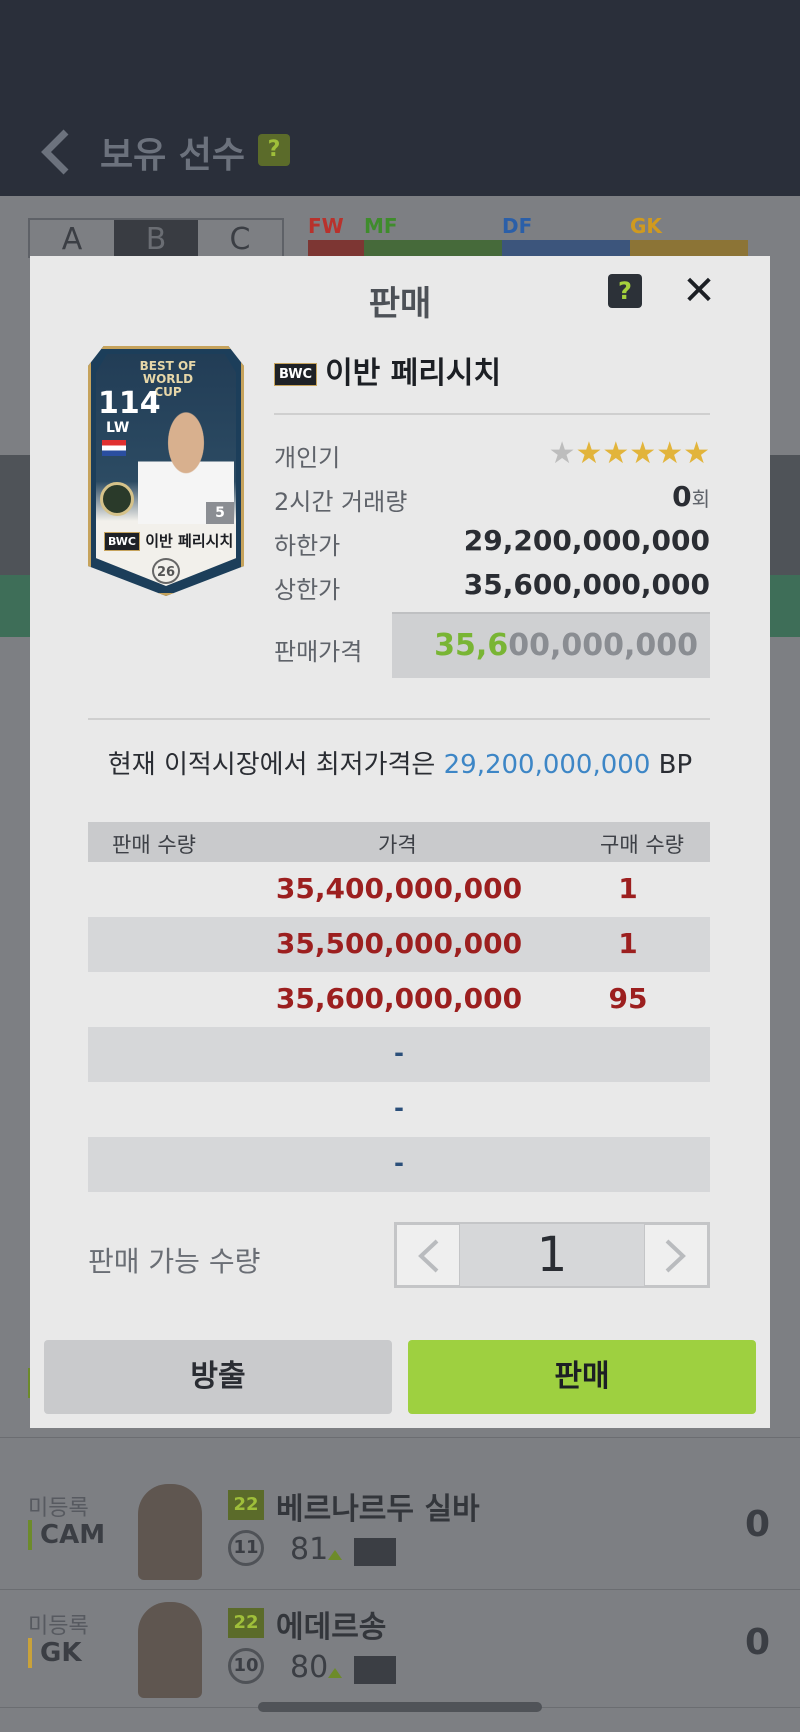 The image size is (800, 1732). I want to click on card-ovr: 114, so click(129, 403).